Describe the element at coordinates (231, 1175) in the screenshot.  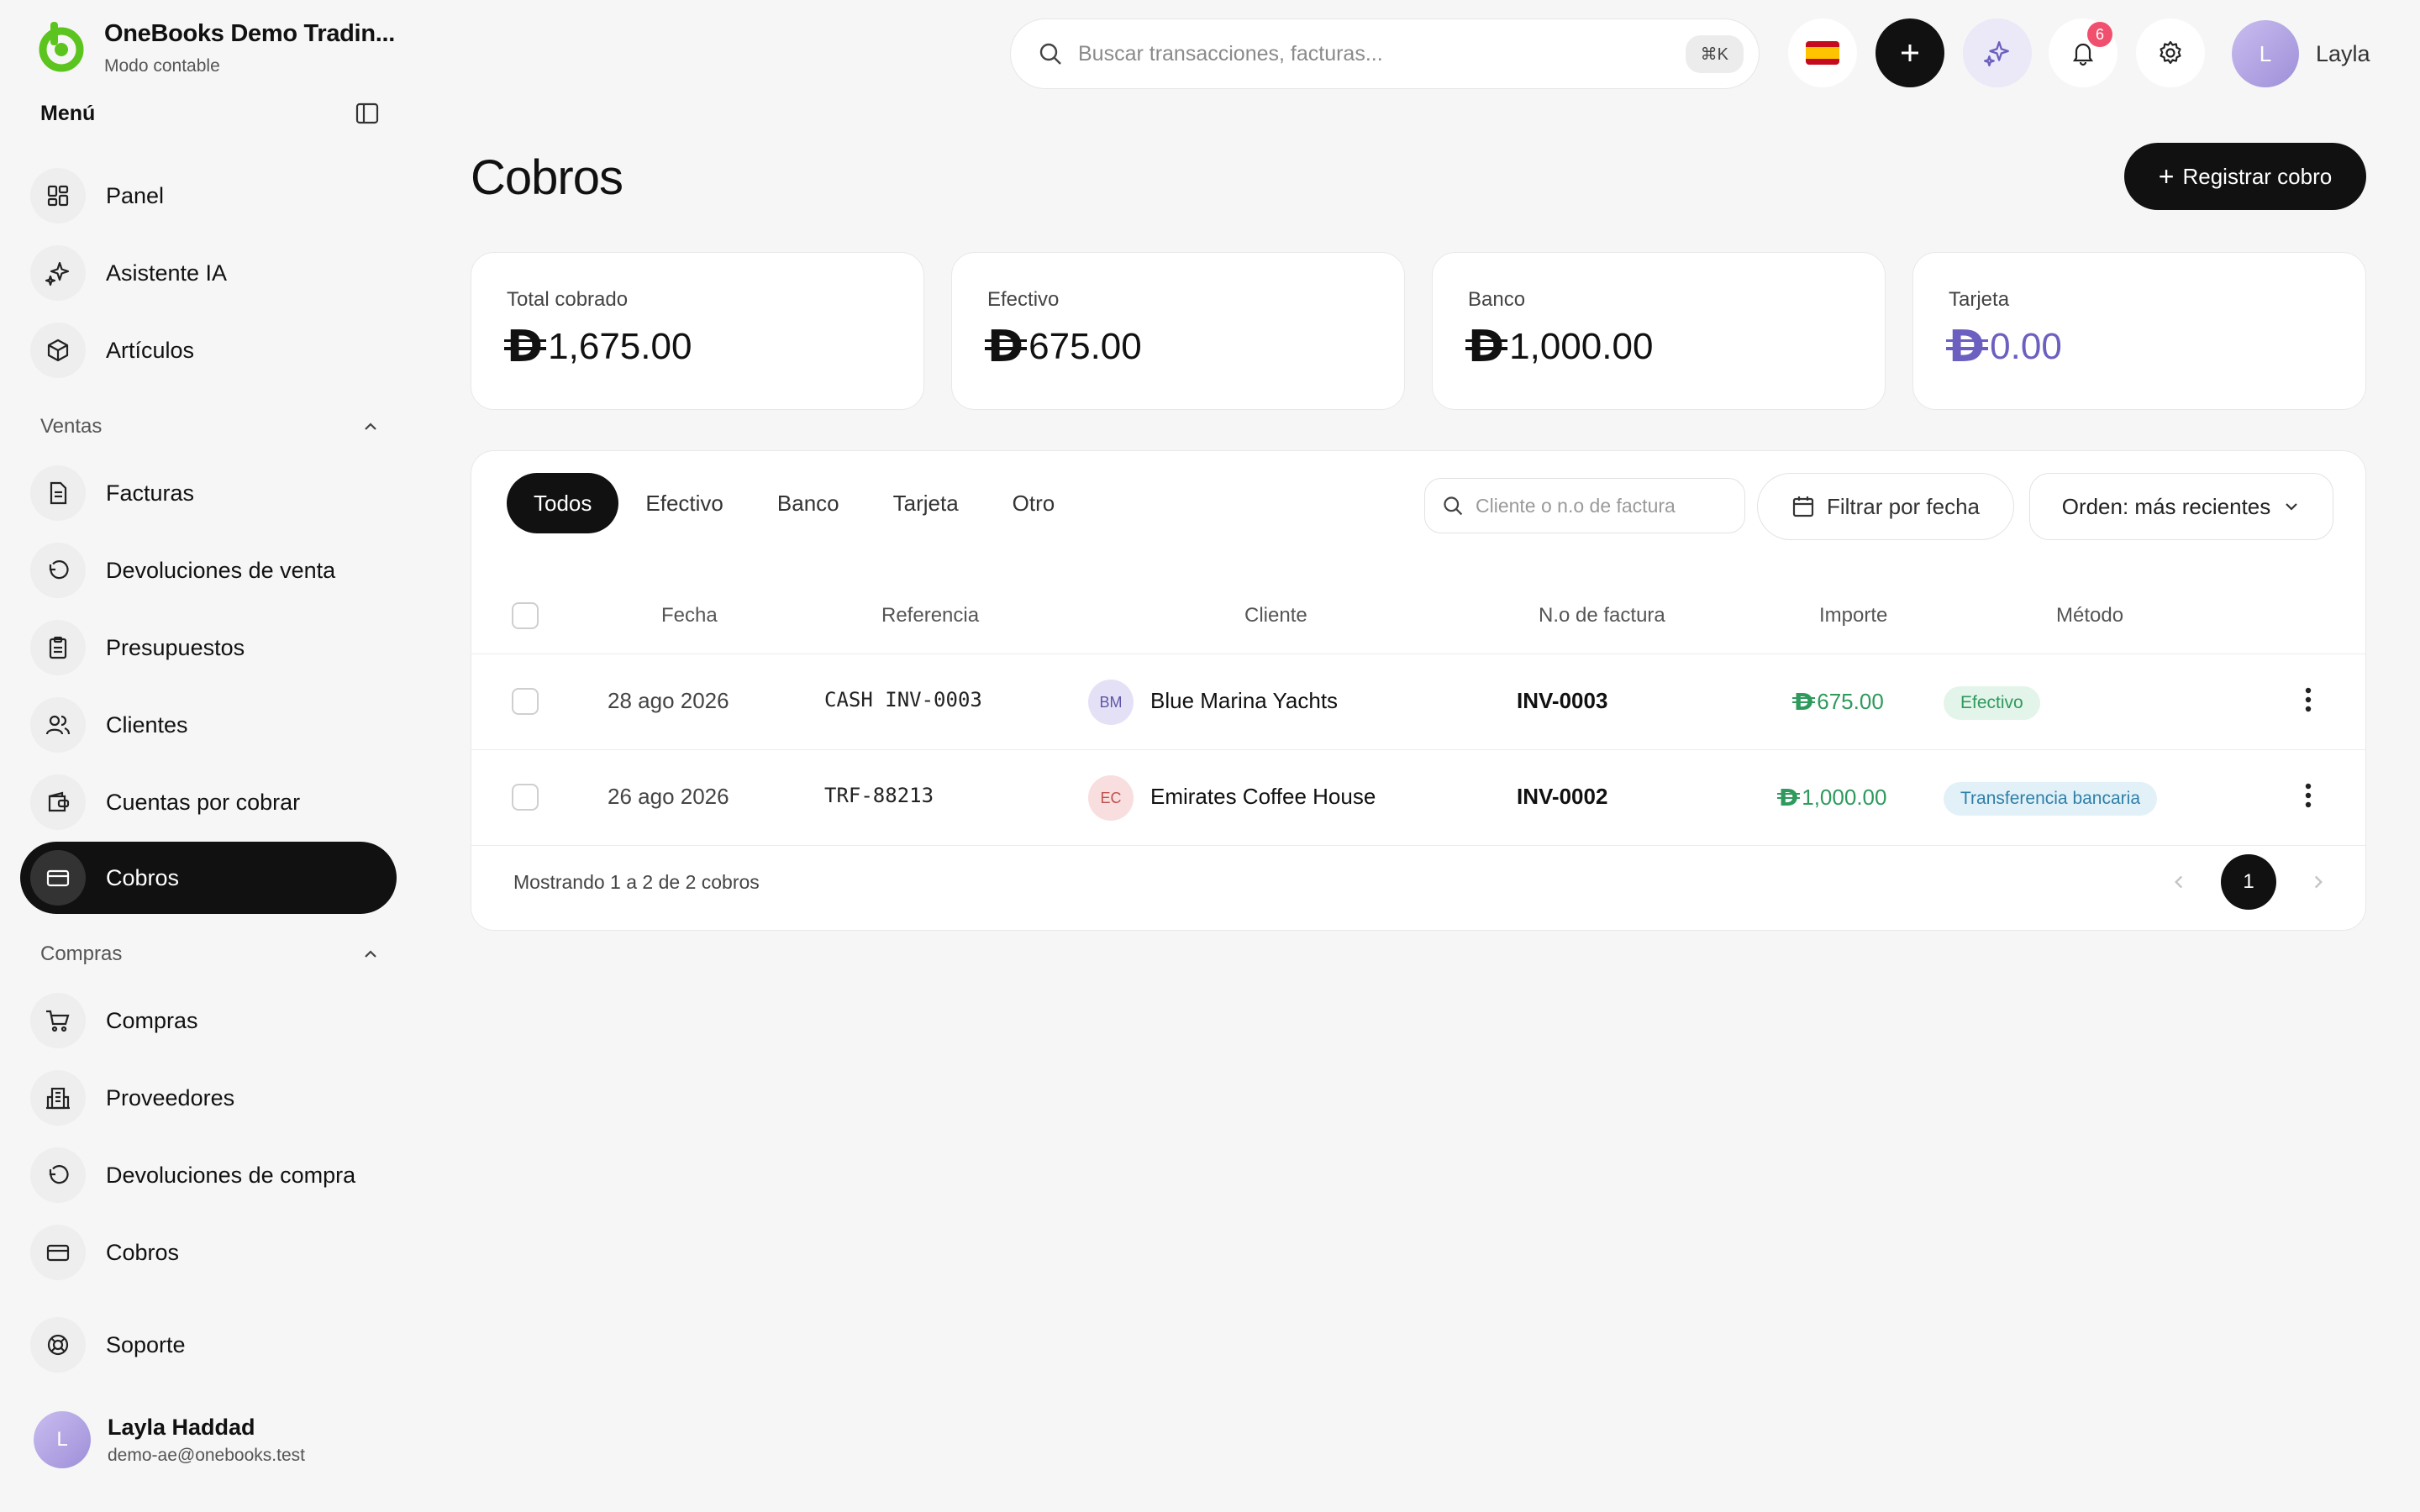
I see `sidebar-item-label: Devoluciones de compra` at that location.